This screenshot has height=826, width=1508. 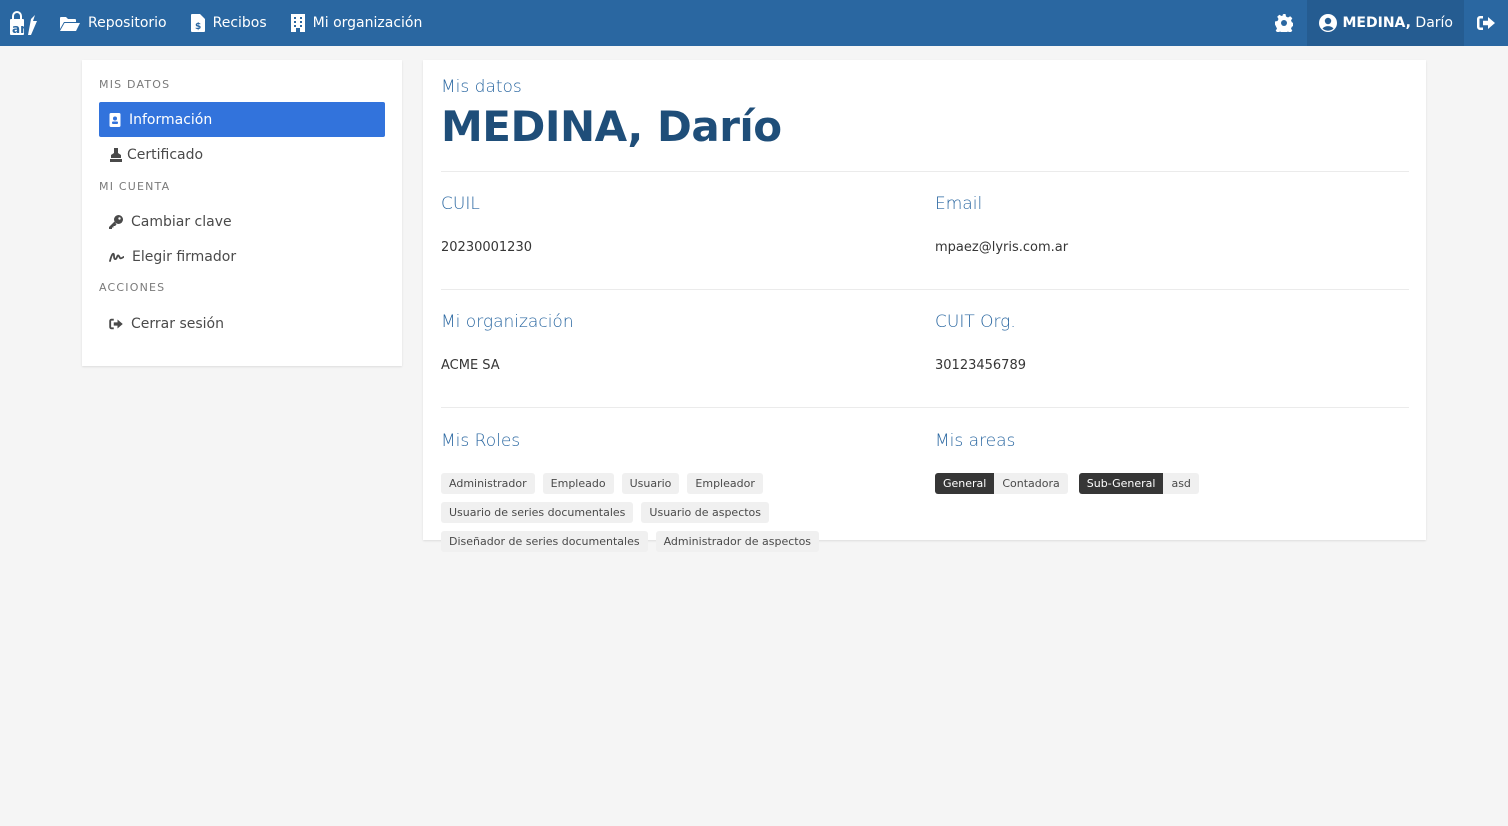 What do you see at coordinates (116, 154) in the screenshot?
I see `stamp-icon` at bounding box center [116, 154].